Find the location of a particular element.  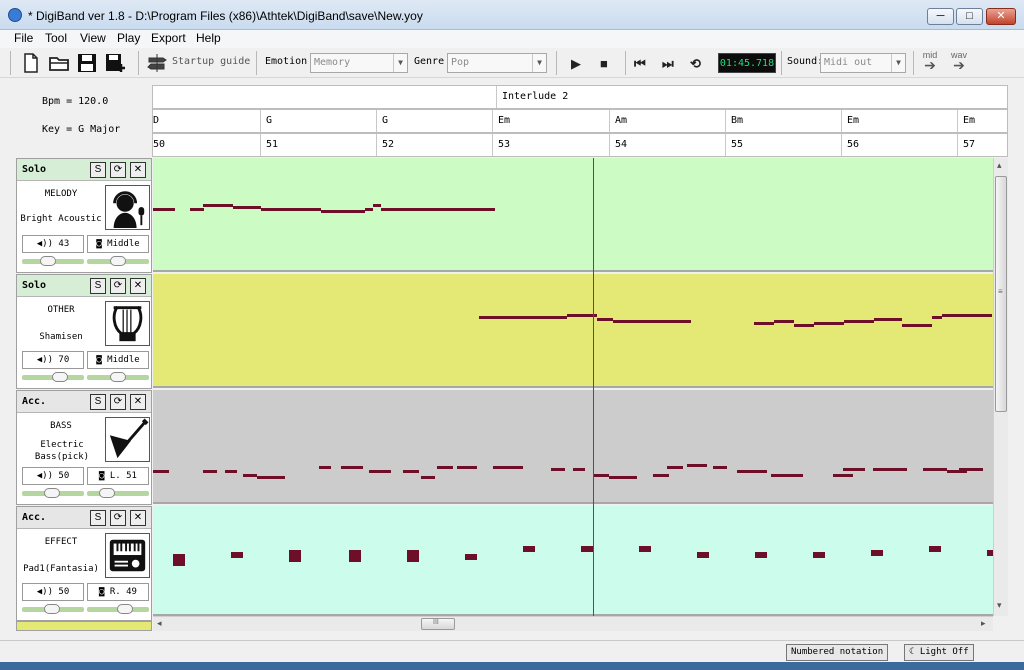

measure-cell: 50 is located at coordinates (206, 145).